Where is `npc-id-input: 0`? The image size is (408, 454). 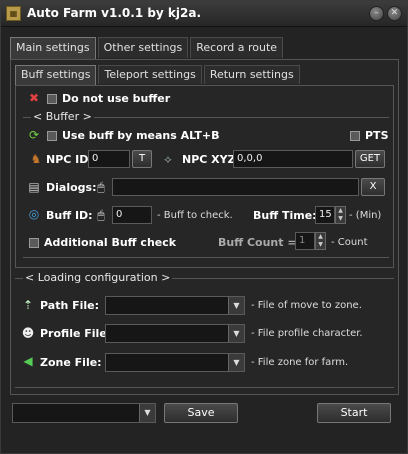 npc-id-input: 0 is located at coordinates (109, 159).